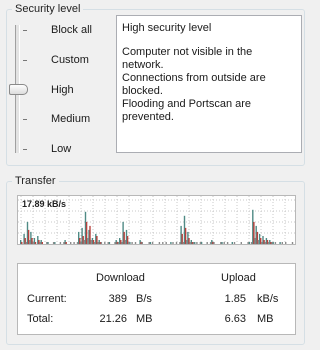  Describe the element at coordinates (113, 319) in the screenshot. I see `total-download-value: 21.26` at that location.